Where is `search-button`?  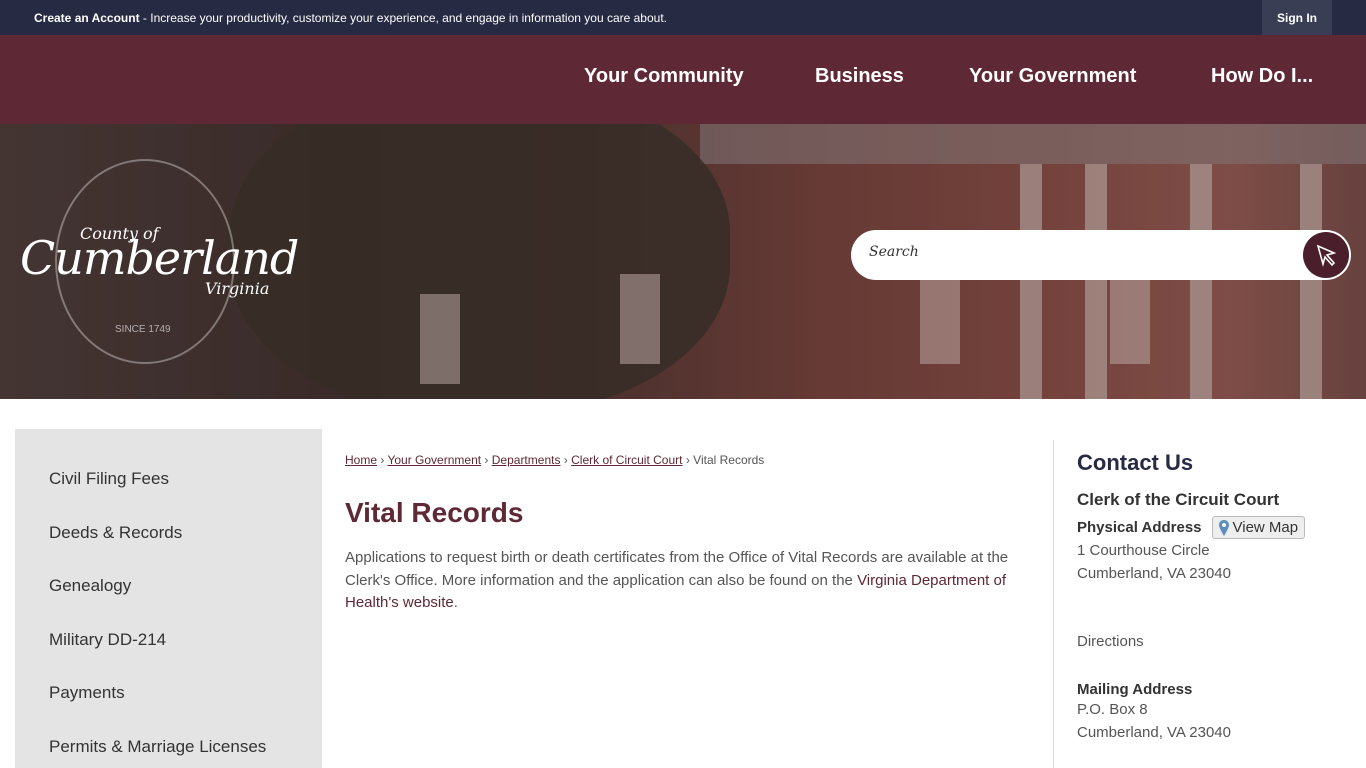
search-button is located at coordinates (1326, 255).